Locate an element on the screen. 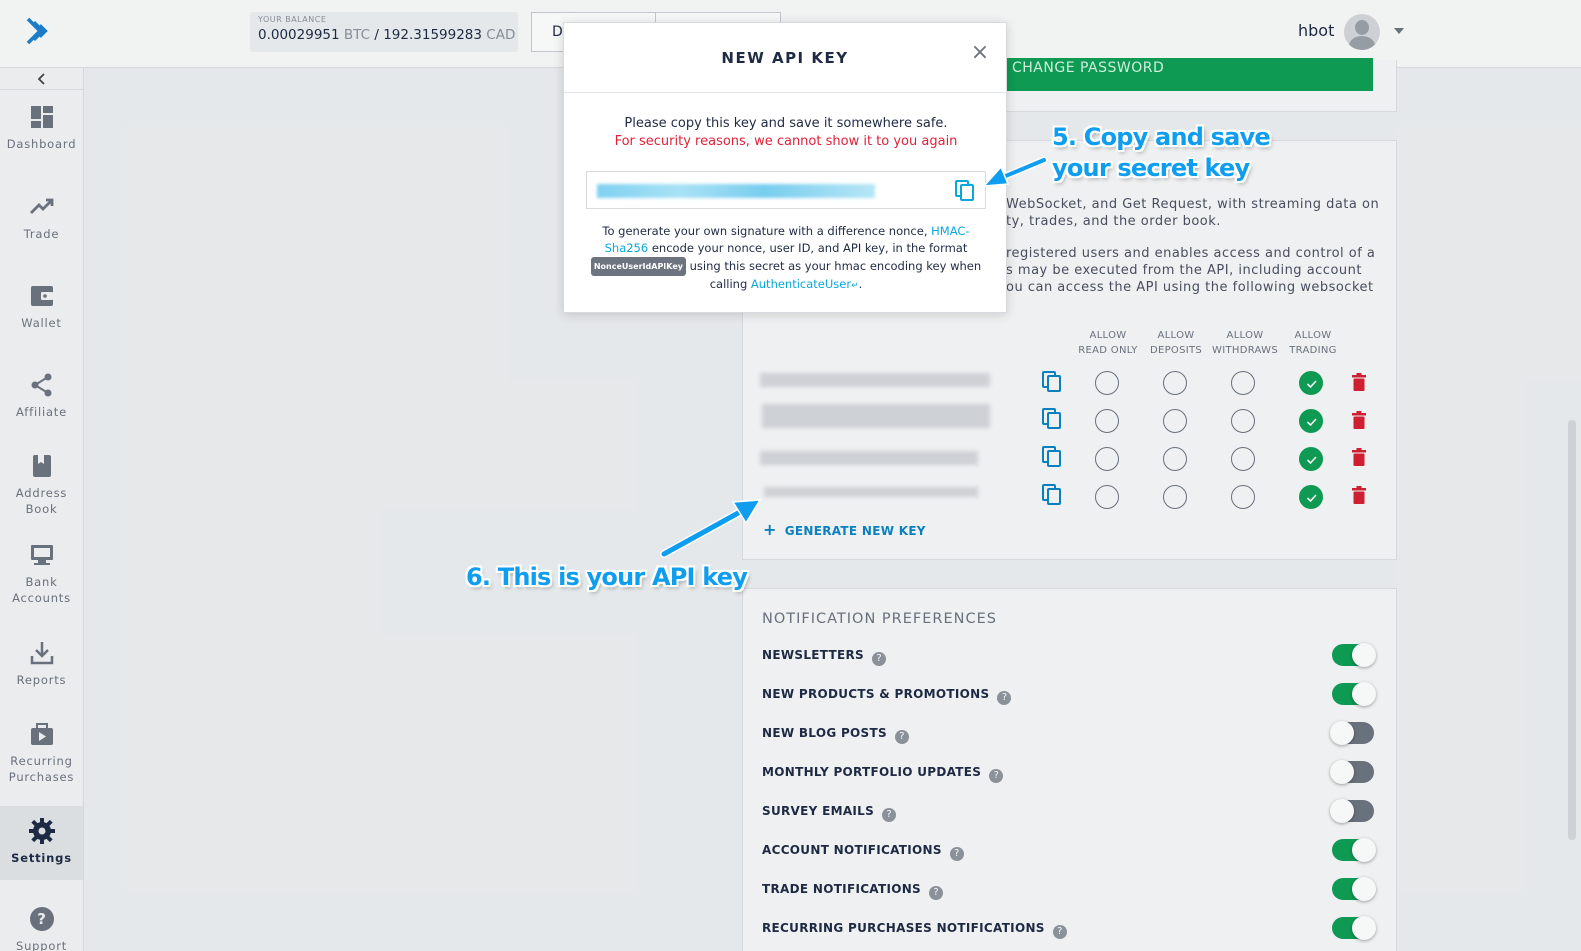  return-arrow-icon: ↵ is located at coordinates (855, 286).